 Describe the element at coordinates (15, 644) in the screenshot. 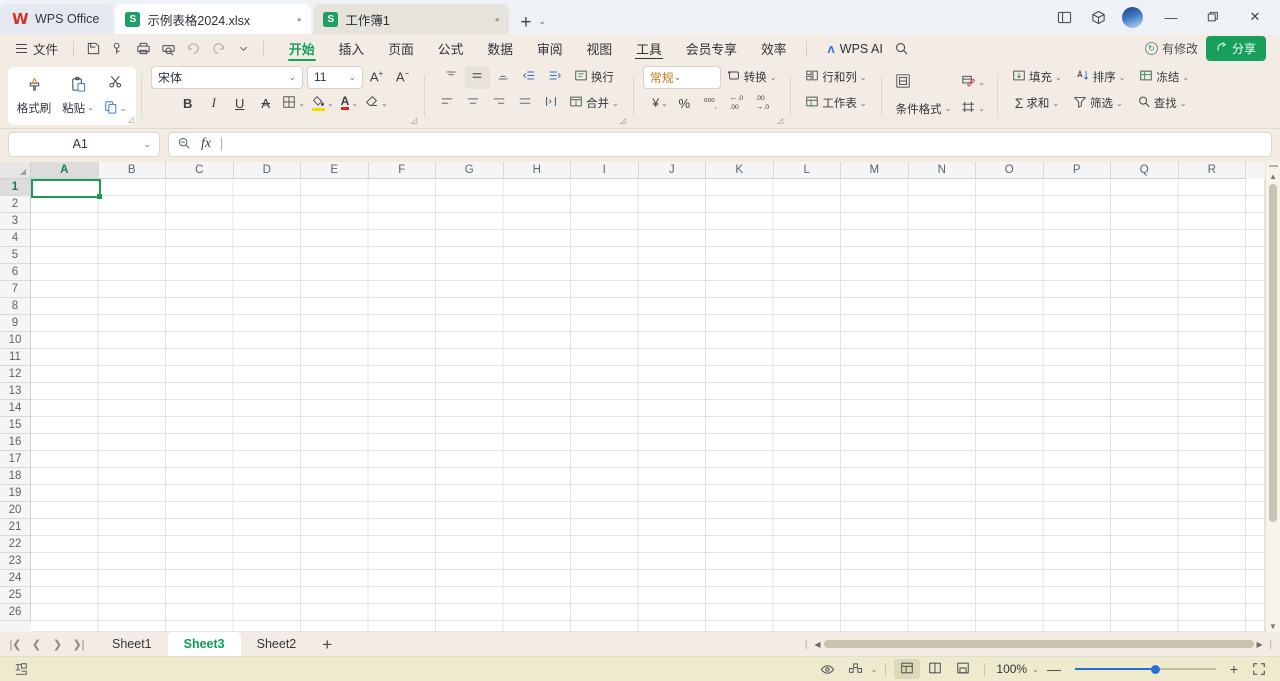

I see `first-sheet-icon: |❮` at that location.